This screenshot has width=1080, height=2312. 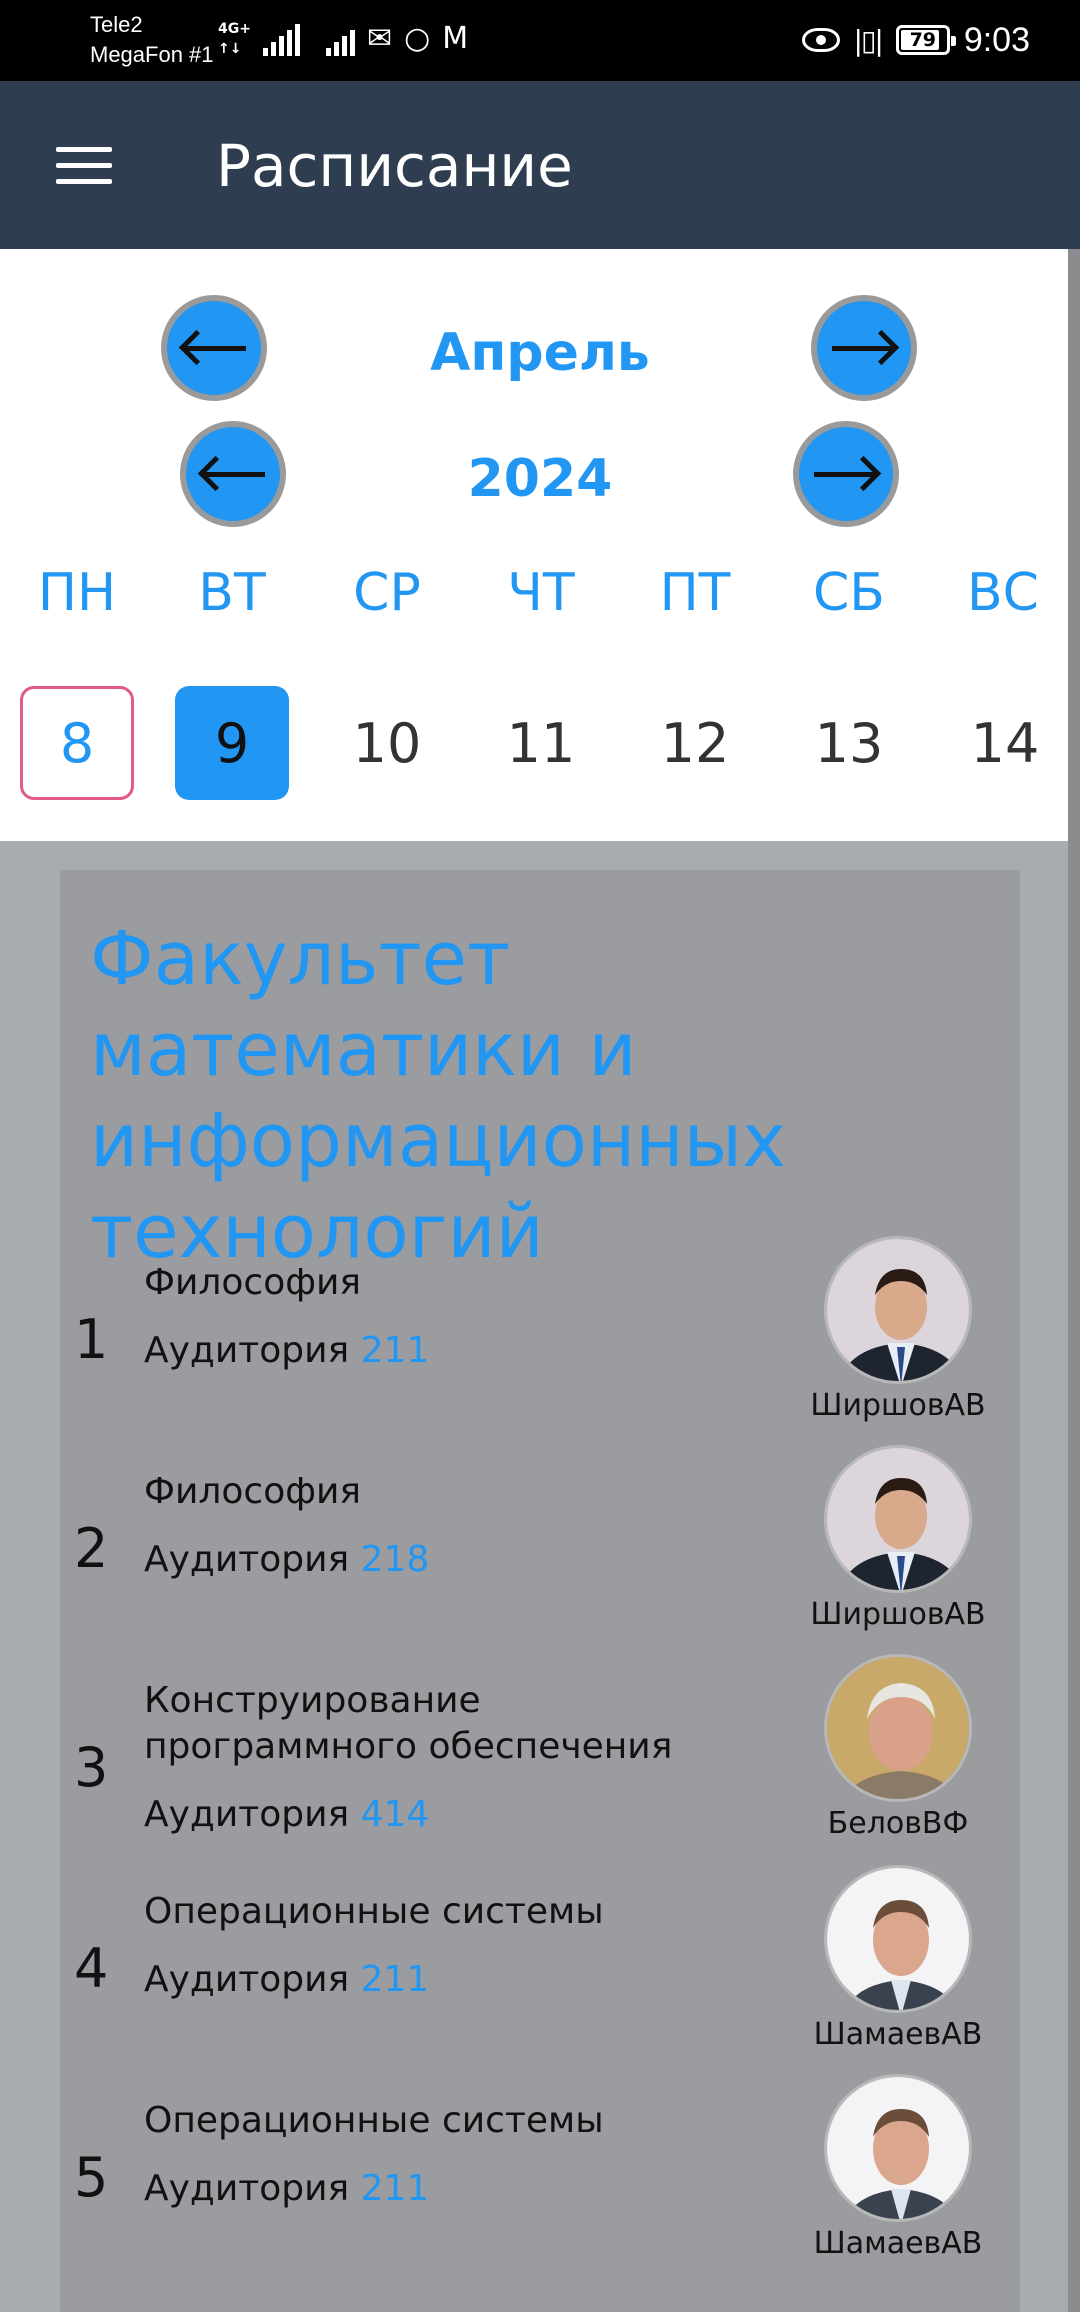 What do you see at coordinates (695, 593) in the screenshot?
I see `weekday-fri: ПТ` at bounding box center [695, 593].